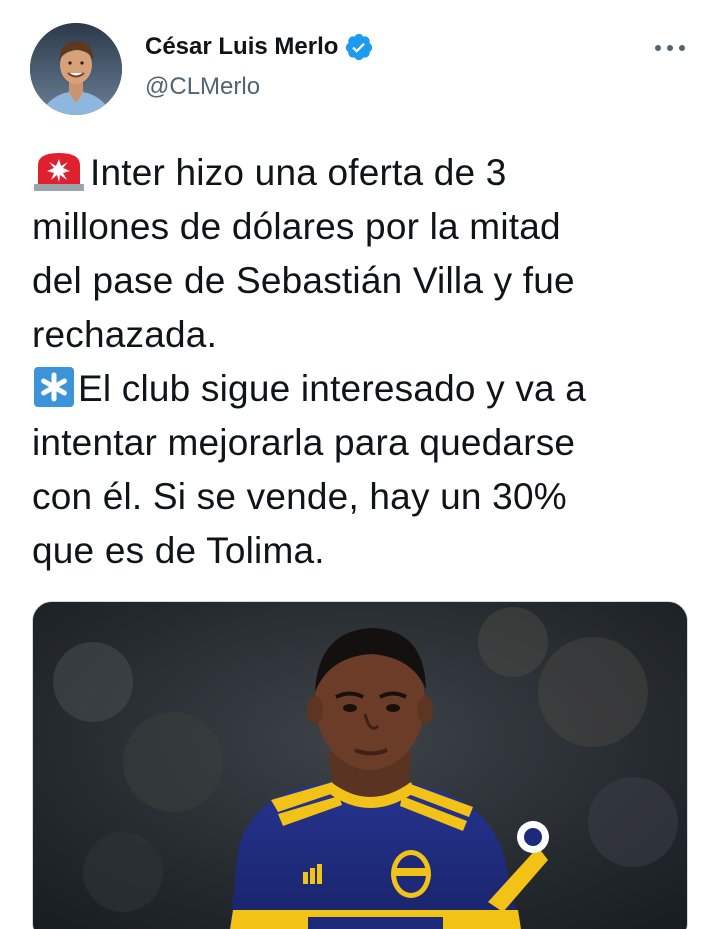 This screenshot has height=929, width=719. Describe the element at coordinates (304, 442) in the screenshot. I see `tweet-text-line-6: intentar mejorarla para quedarse` at that location.